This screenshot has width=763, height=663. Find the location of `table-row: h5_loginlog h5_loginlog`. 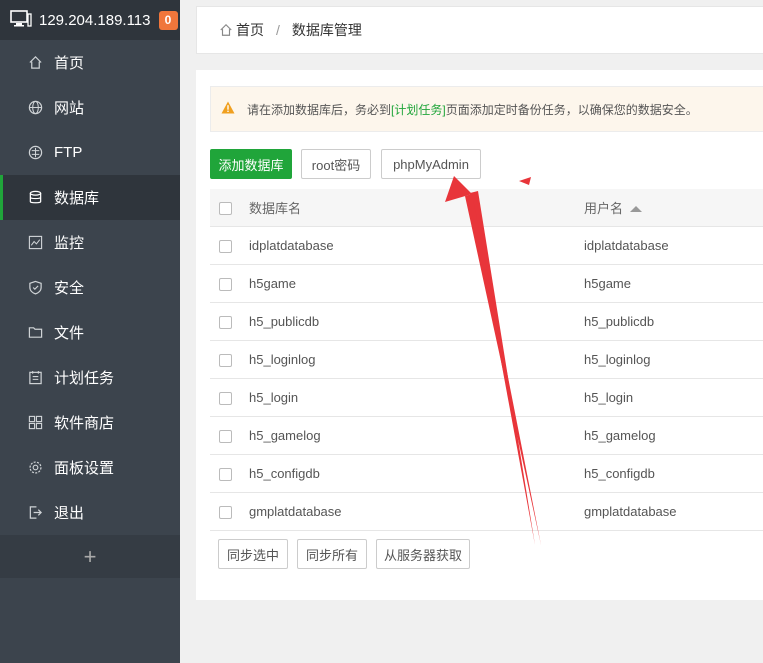

table-row: h5_loginlog h5_loginlog is located at coordinates (486, 359).